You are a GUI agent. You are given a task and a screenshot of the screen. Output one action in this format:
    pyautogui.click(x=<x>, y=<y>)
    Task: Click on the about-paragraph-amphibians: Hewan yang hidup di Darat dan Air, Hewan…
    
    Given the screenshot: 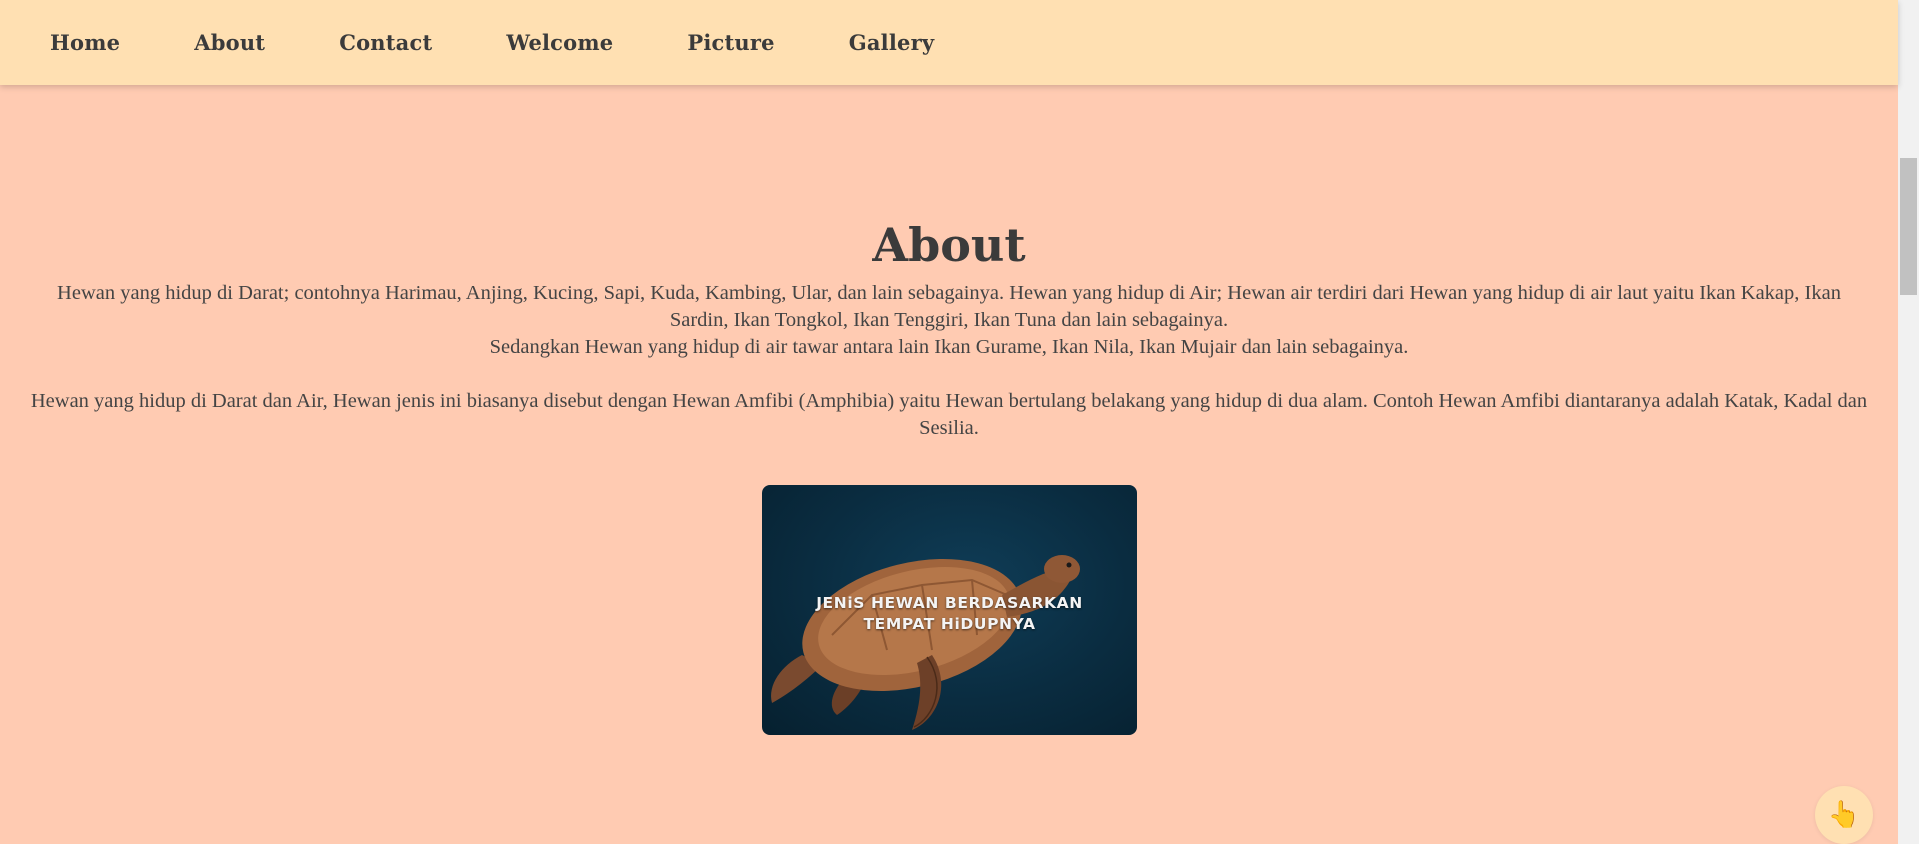 What is the action you would take?
    pyautogui.click(x=949, y=414)
    